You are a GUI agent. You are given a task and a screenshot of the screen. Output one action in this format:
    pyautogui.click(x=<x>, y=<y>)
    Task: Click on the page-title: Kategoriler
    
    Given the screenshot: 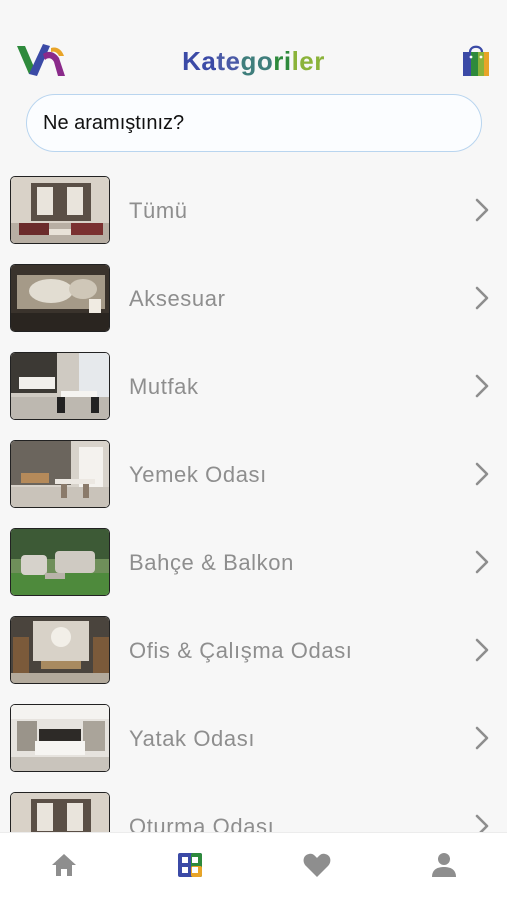 What is the action you would take?
    pyautogui.click(x=253, y=61)
    